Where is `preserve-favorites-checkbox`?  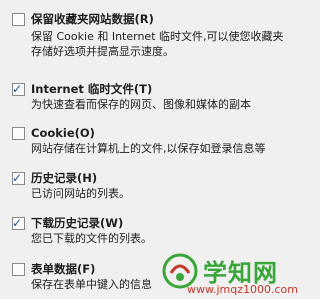 preserve-favorites-checkbox is located at coordinates (18, 19).